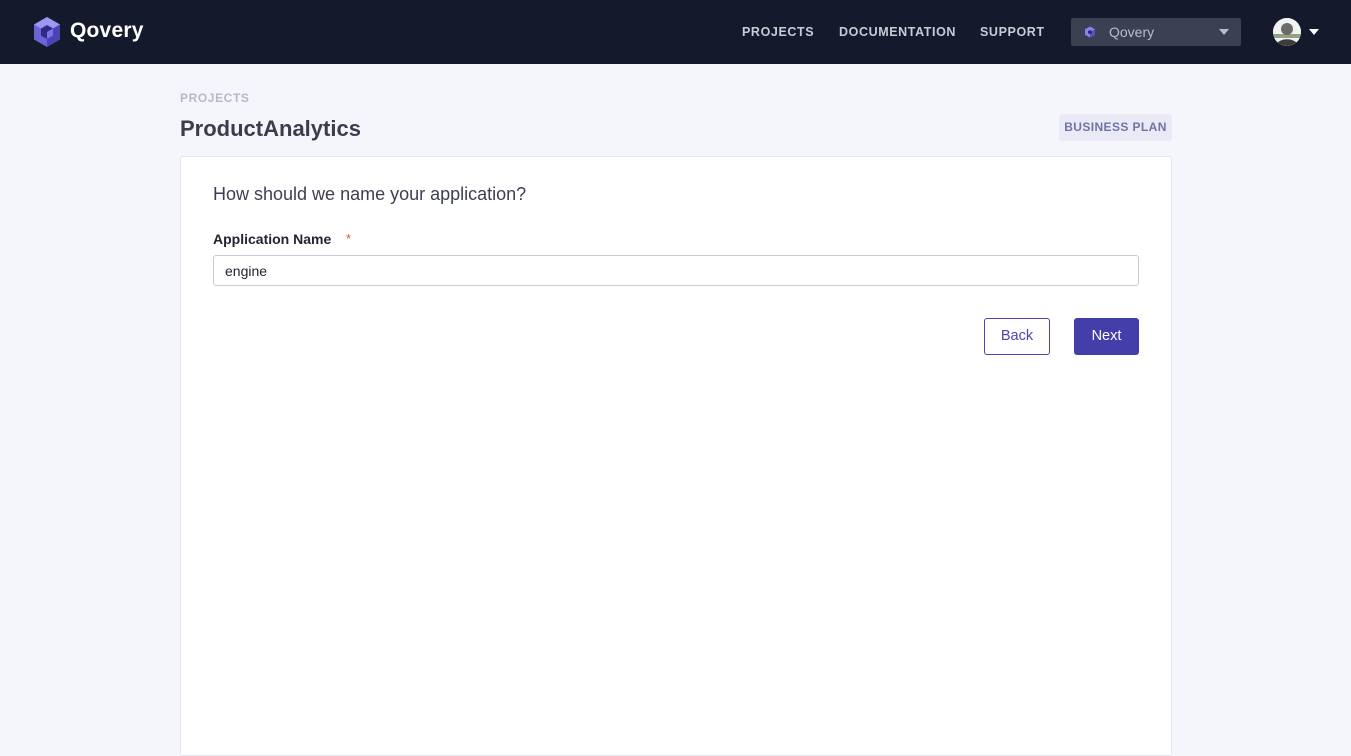  Describe the element at coordinates (47, 32) in the screenshot. I see `qovery-logo-icon` at that location.